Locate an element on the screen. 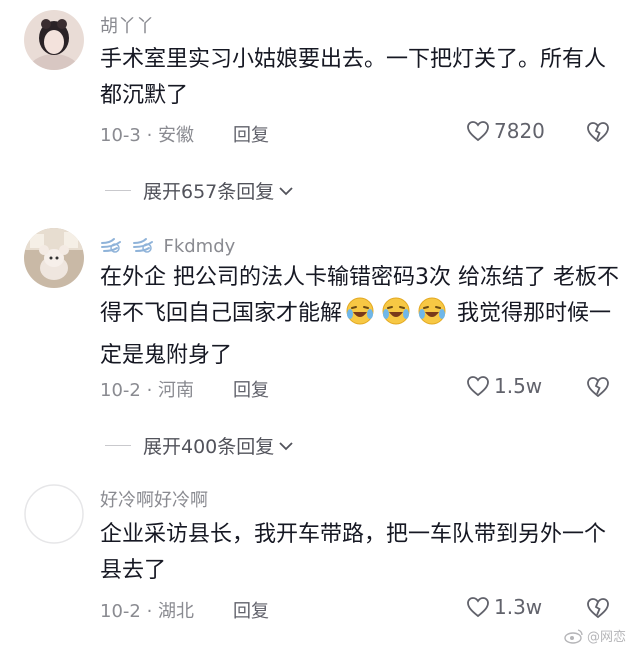 The height and width of the screenshot is (651, 640). expand-replies-button: 展开400条回复 is located at coordinates (199, 445).